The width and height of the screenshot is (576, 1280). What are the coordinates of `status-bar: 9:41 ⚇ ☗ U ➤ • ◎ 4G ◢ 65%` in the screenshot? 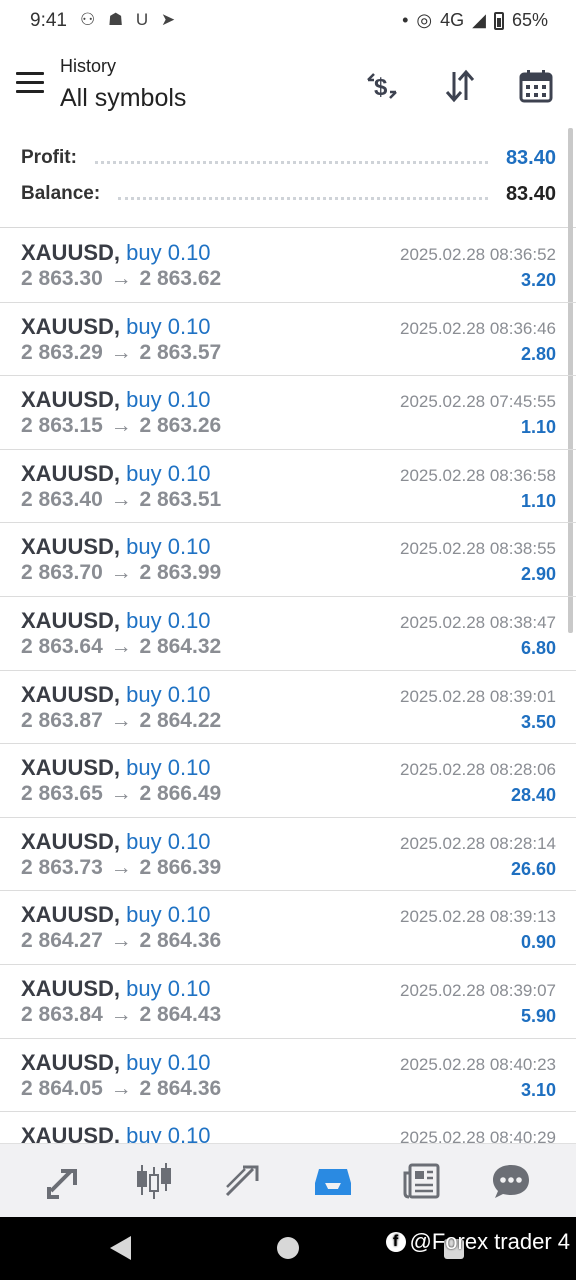 It's located at (288, 22).